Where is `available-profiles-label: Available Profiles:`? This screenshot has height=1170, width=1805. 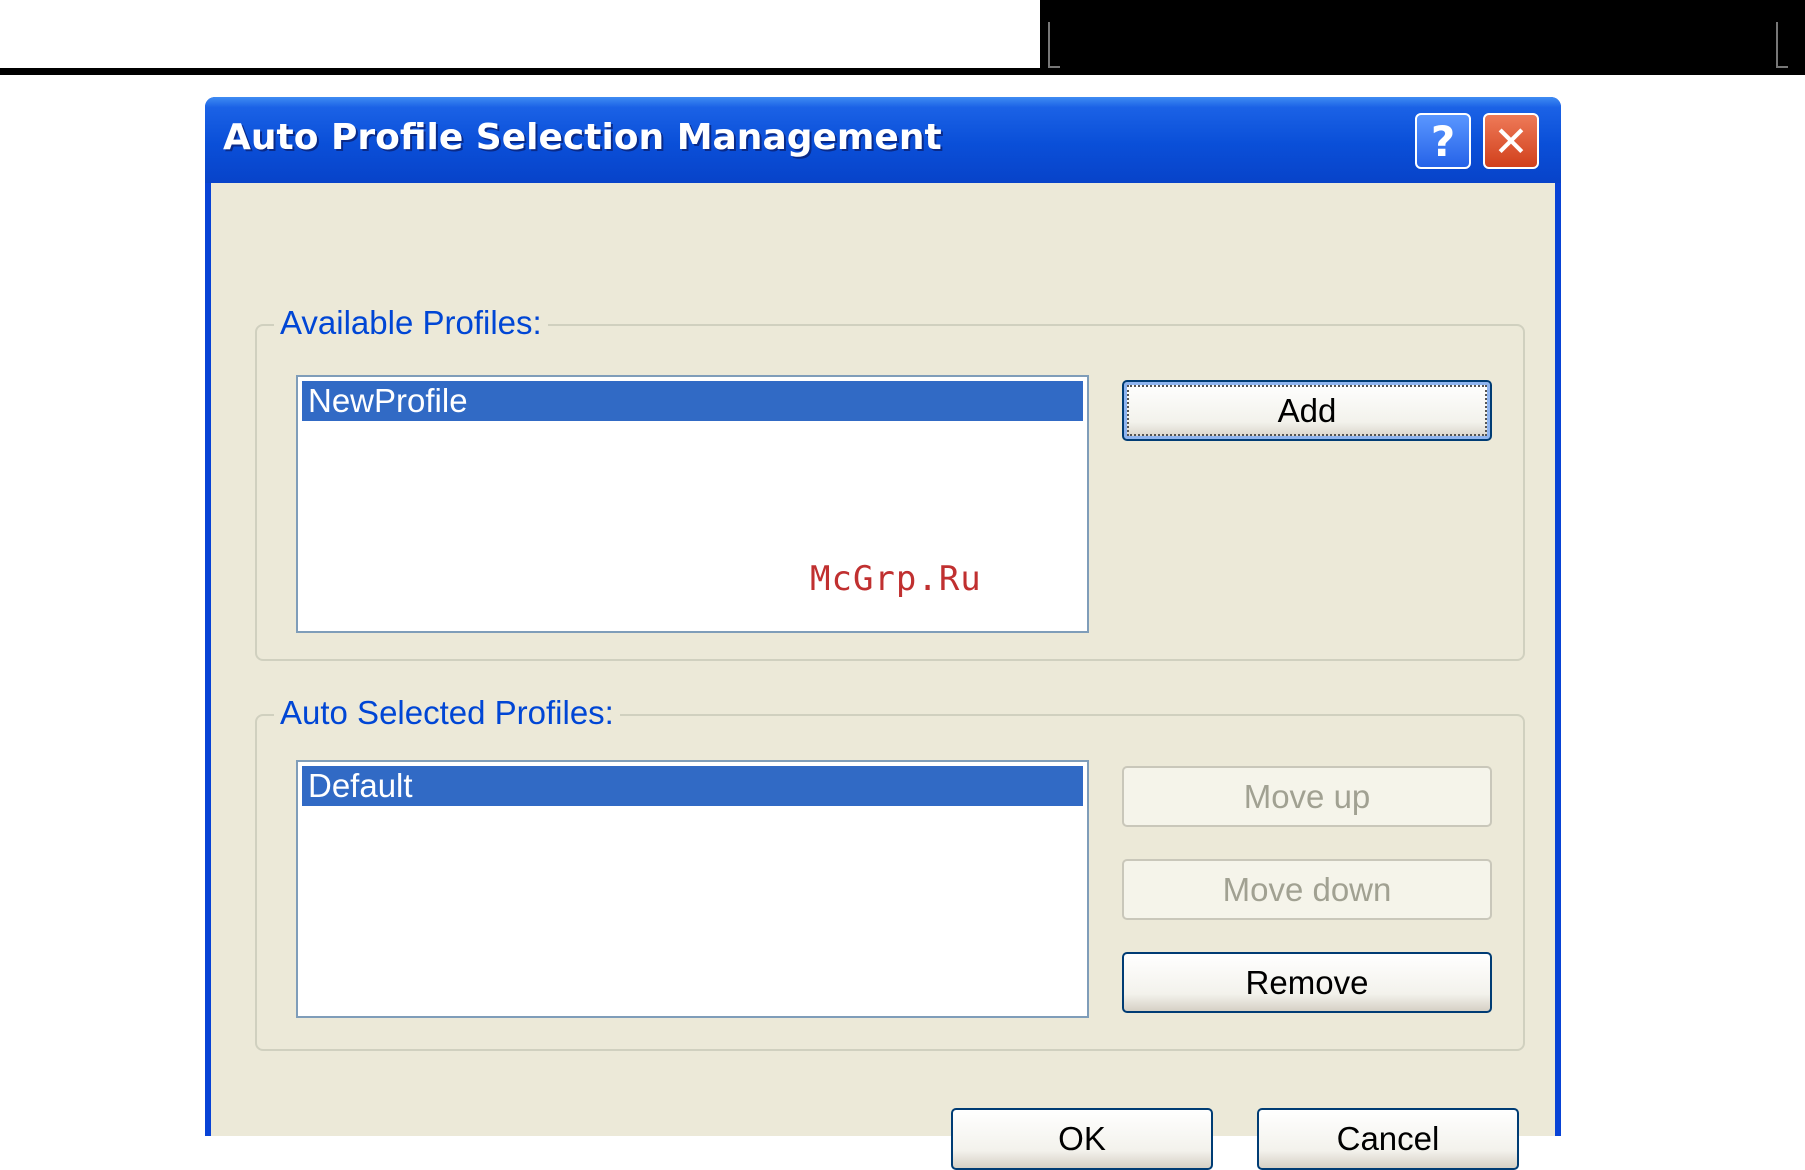
available-profiles-label: Available Profiles: is located at coordinates (411, 323).